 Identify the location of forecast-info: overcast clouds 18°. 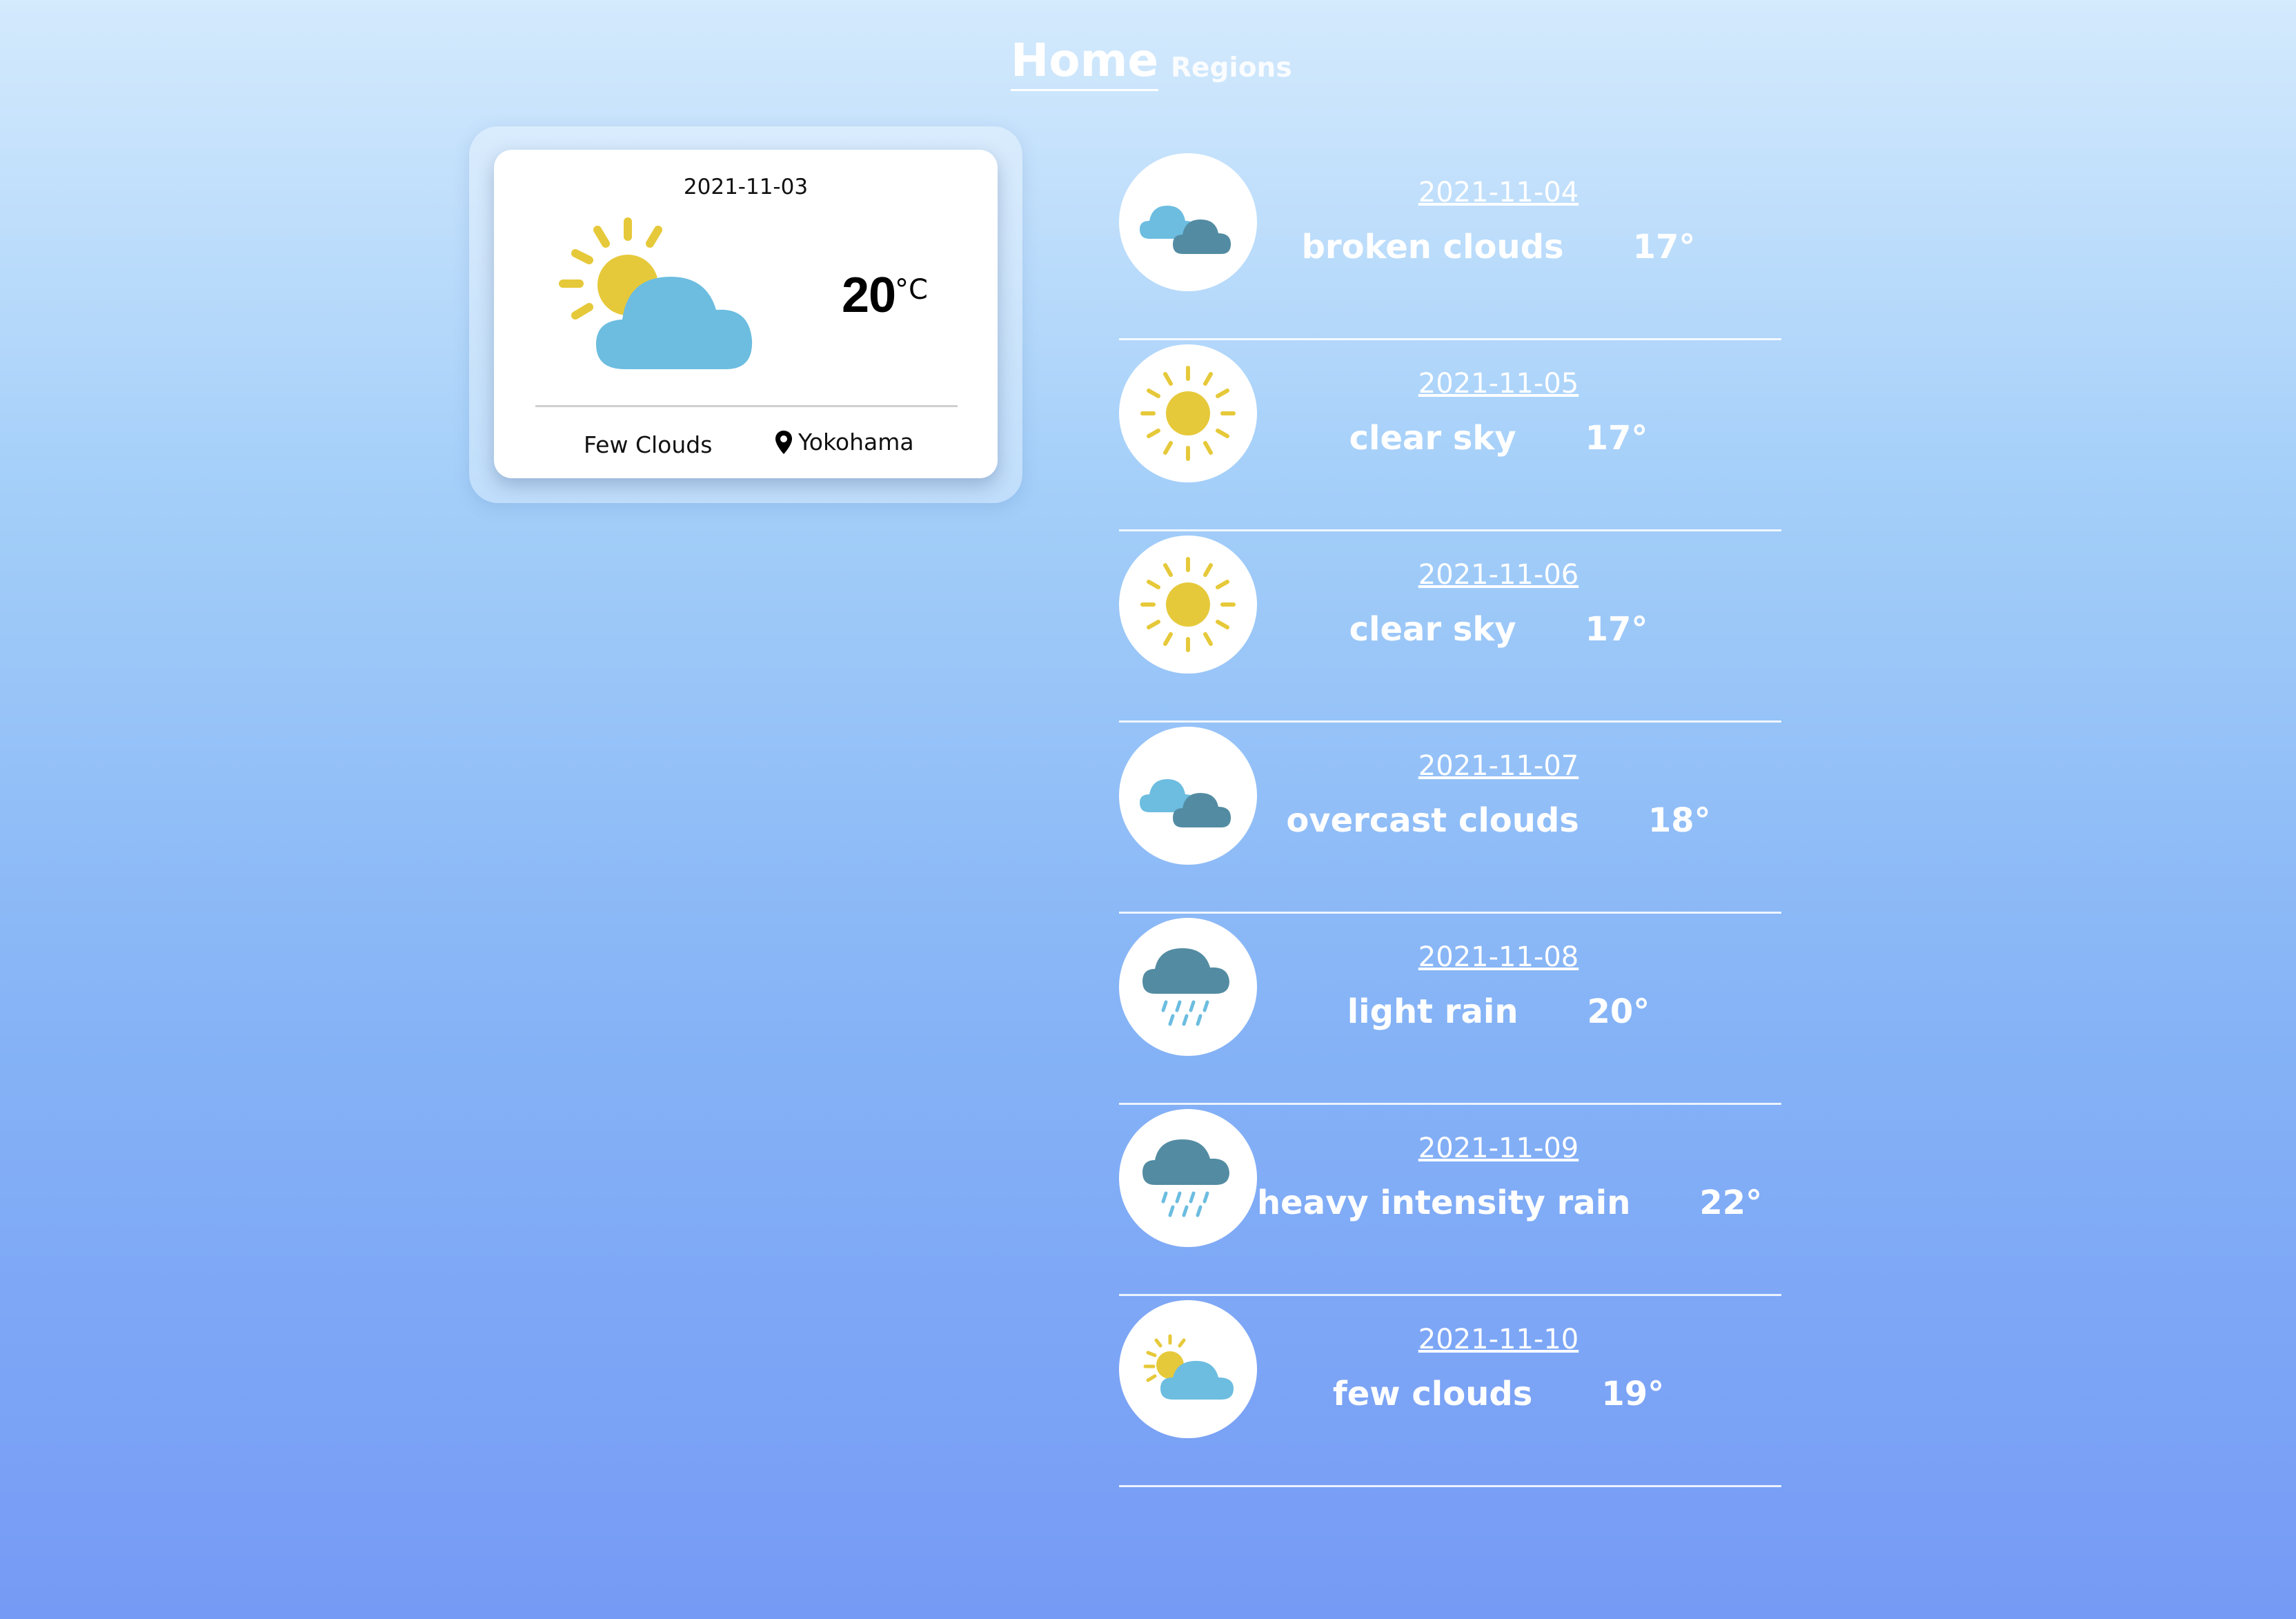
(1498, 820).